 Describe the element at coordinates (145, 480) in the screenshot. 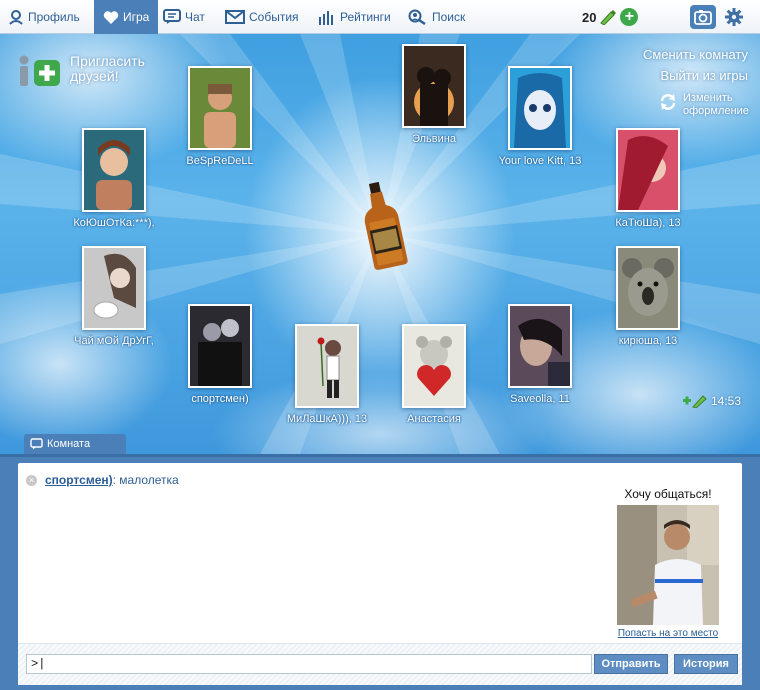

I see `message-text: : малолетка` at that location.